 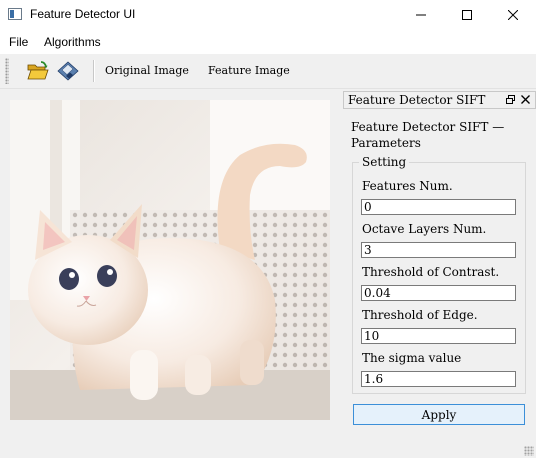 I want to click on dock-close-icon, so click(x=525, y=99).